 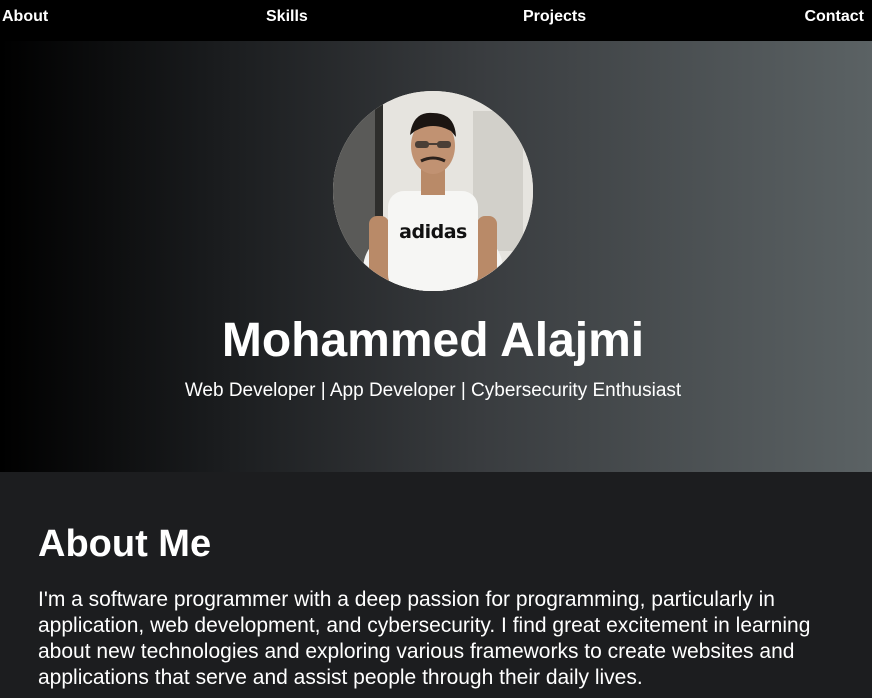 I want to click on nav-link-contact: Contact, so click(x=834, y=17).